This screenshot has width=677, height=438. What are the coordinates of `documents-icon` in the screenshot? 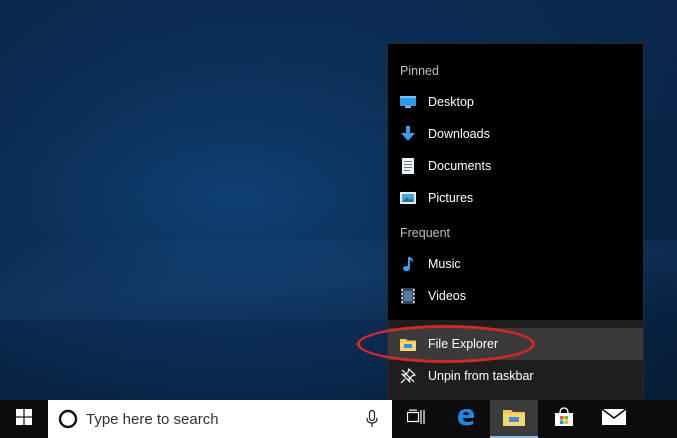 It's located at (408, 166).